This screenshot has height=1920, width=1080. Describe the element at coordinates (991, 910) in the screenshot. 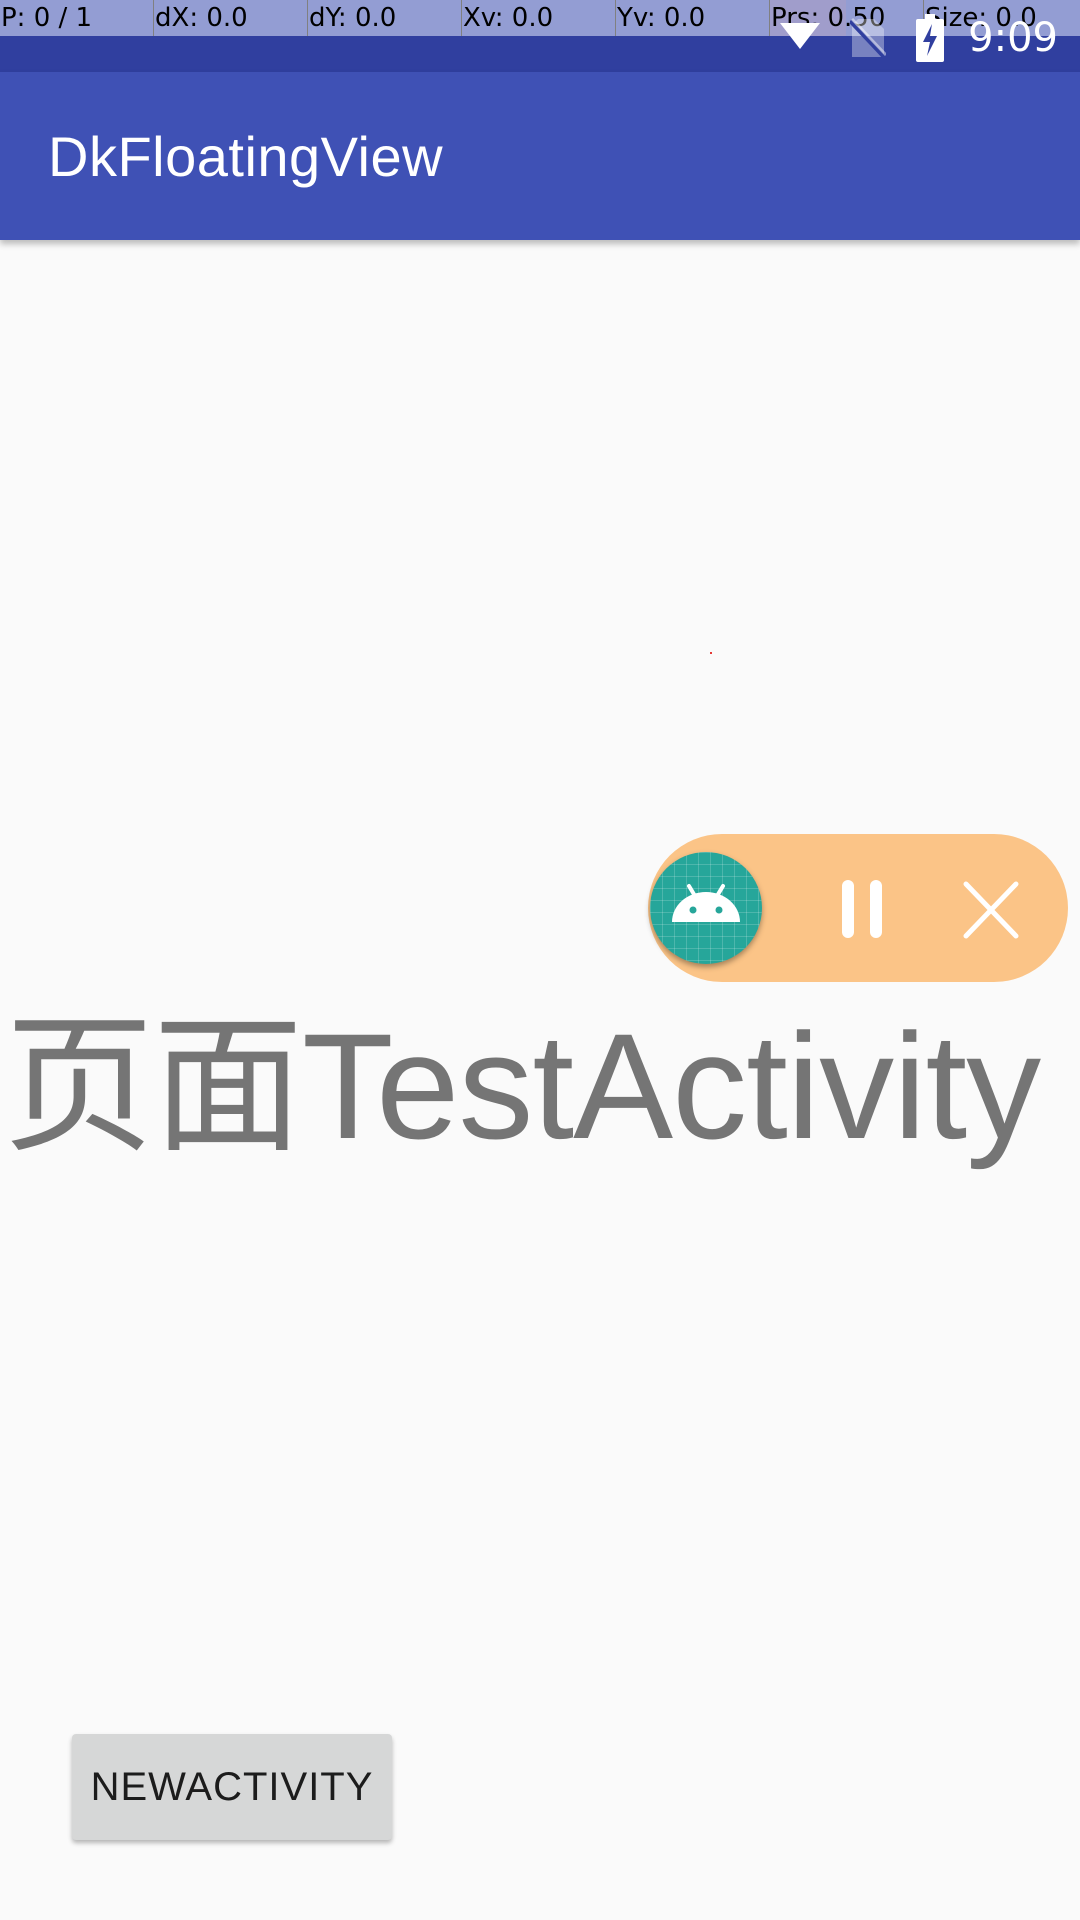

I see `close-icon` at that location.